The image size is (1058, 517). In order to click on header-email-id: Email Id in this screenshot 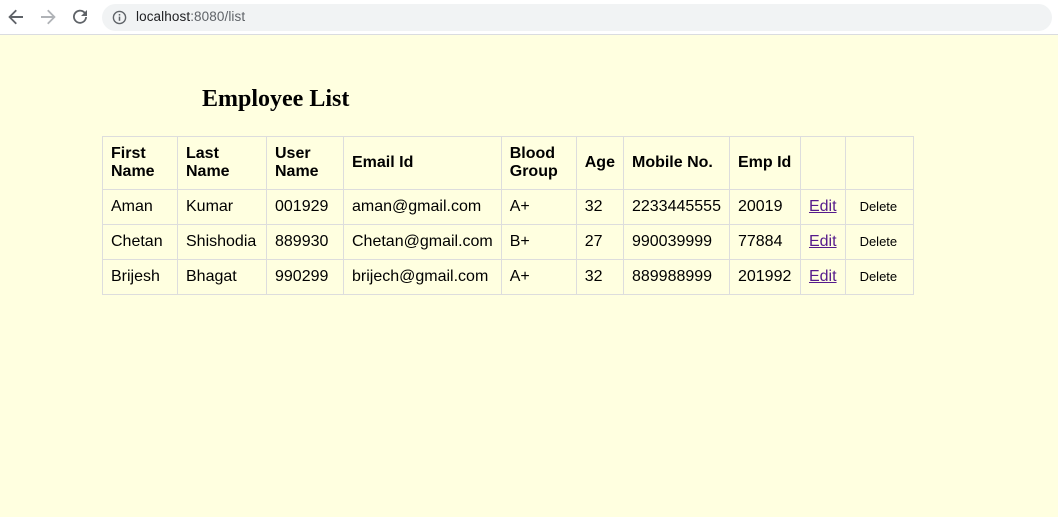, I will do `click(422, 163)`.